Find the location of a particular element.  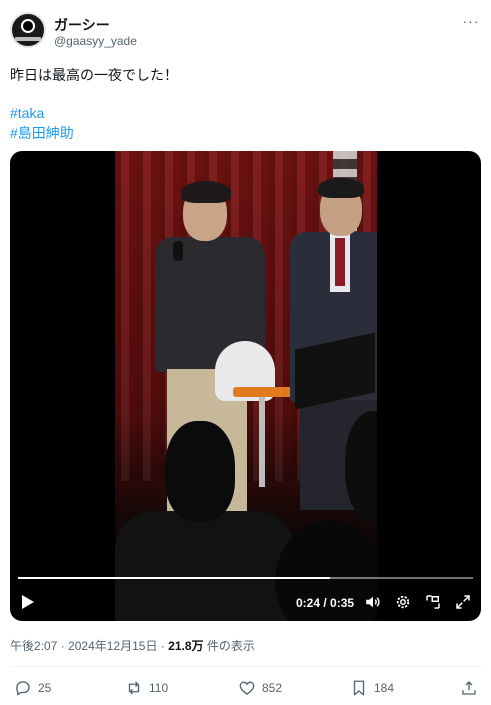

view-count-label: 件の表示 is located at coordinates (230, 646).